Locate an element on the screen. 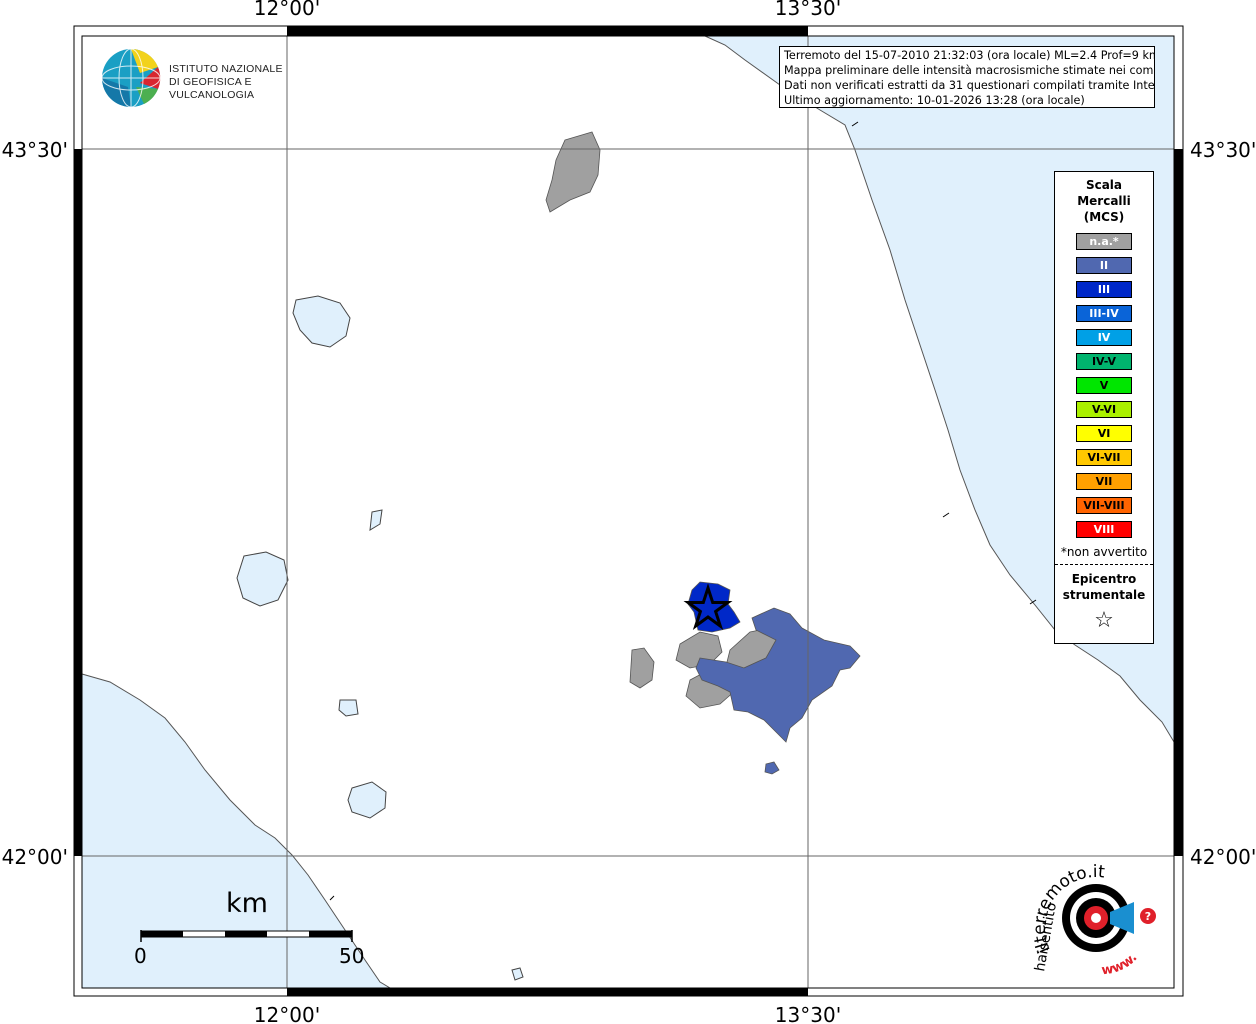  legend-title-line3: (MCS) is located at coordinates (1104, 217).